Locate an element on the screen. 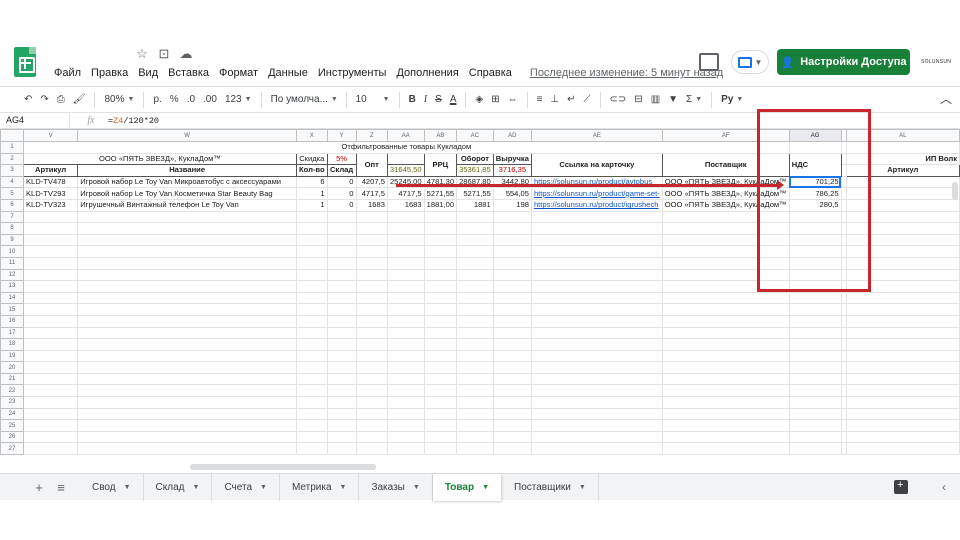 The height and width of the screenshot is (540, 960). row-header: 6 is located at coordinates (12, 205).